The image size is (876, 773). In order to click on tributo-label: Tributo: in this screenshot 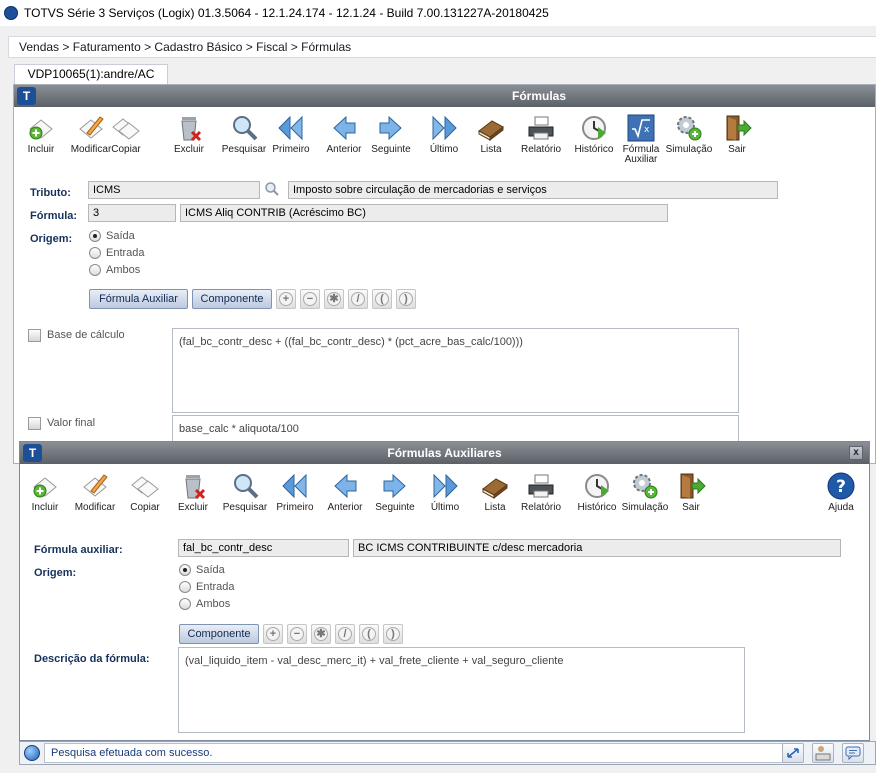, I will do `click(50, 193)`.